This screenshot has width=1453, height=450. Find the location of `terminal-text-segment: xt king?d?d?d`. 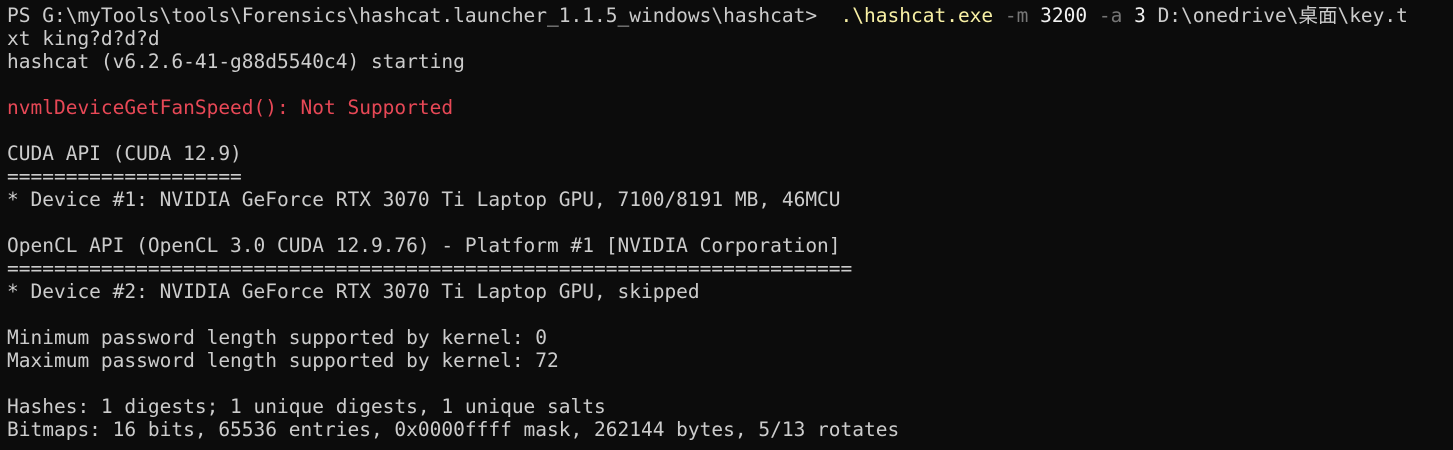

terminal-text-segment: xt king?d?d?d is located at coordinates (83, 38).